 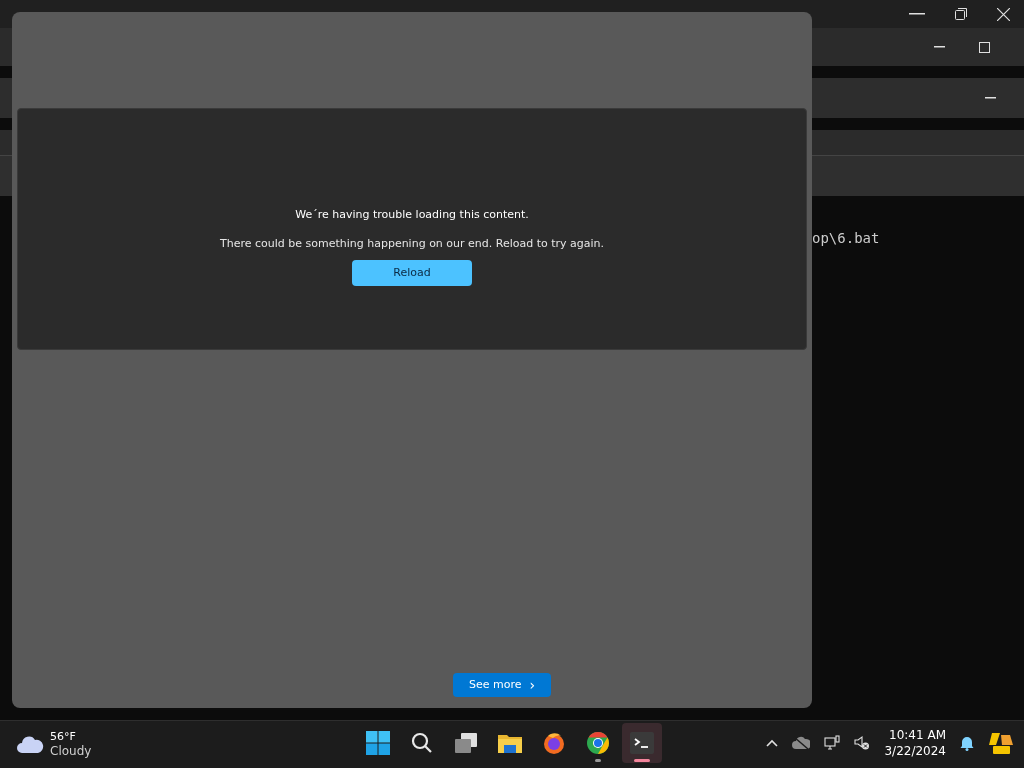 I want to click on clock: 10:41 AM 3/22/2024, so click(x=915, y=743).